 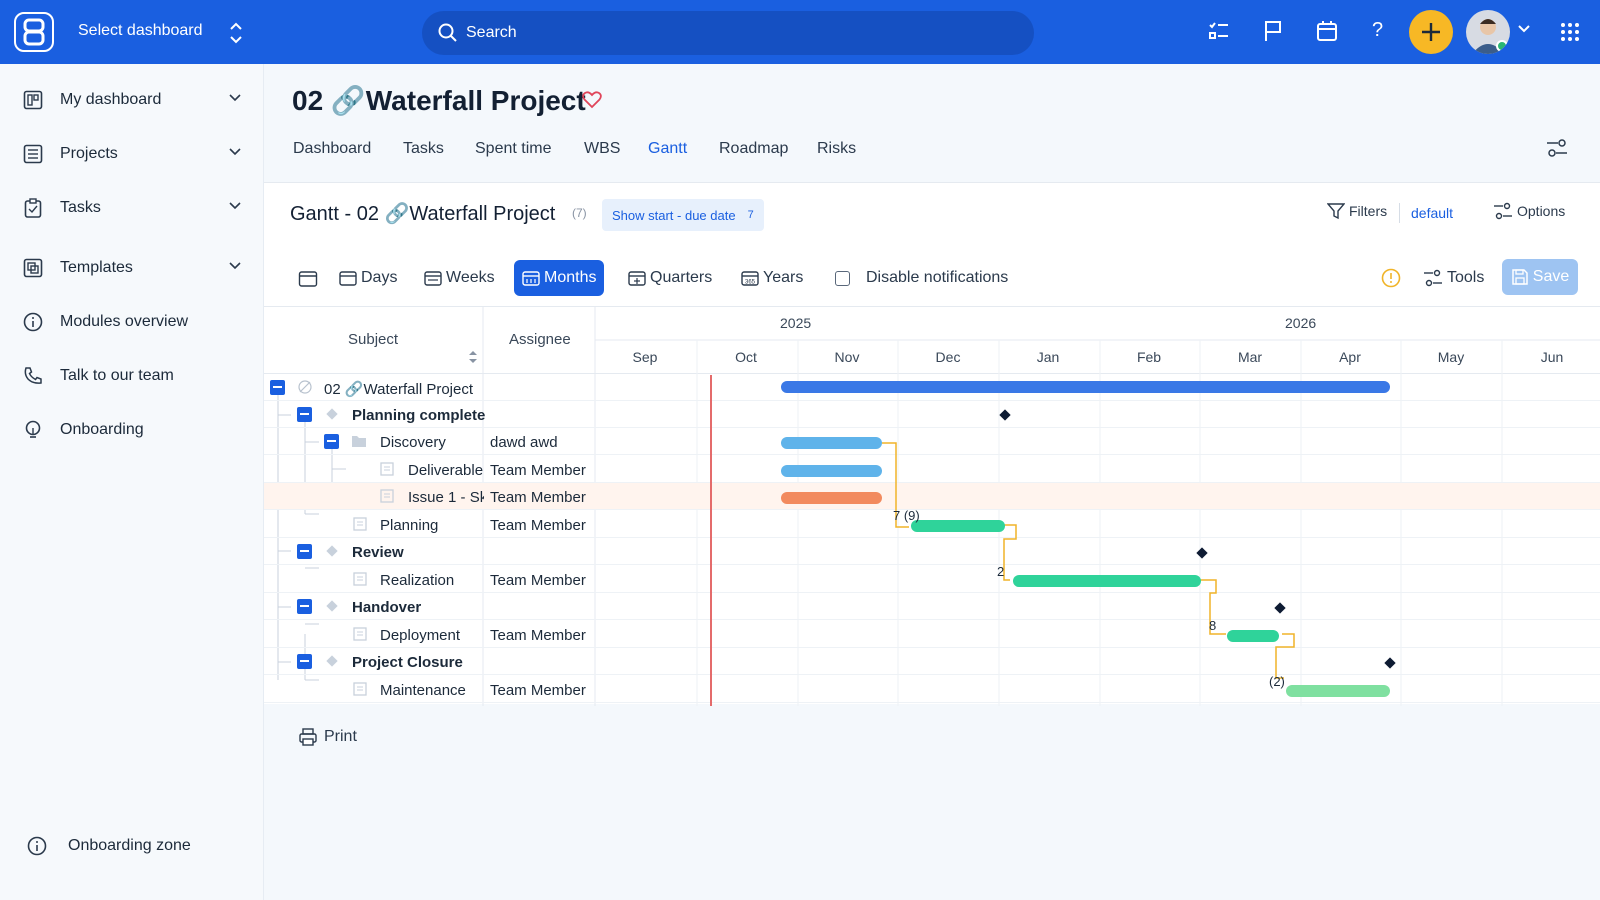 I want to click on zoom-label: Quarters, so click(x=681, y=277).